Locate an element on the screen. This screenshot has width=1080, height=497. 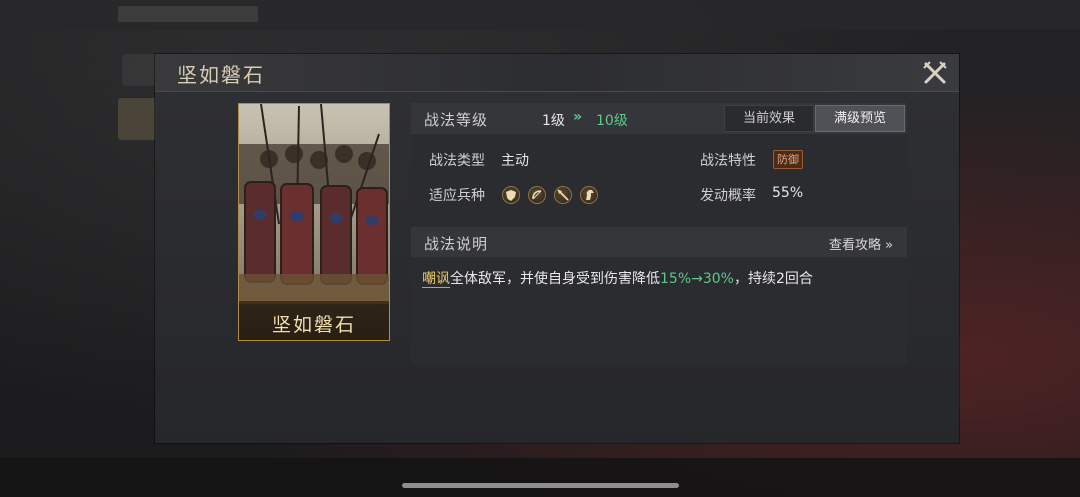
description-scaling: 15%→30% is located at coordinates (697, 279).